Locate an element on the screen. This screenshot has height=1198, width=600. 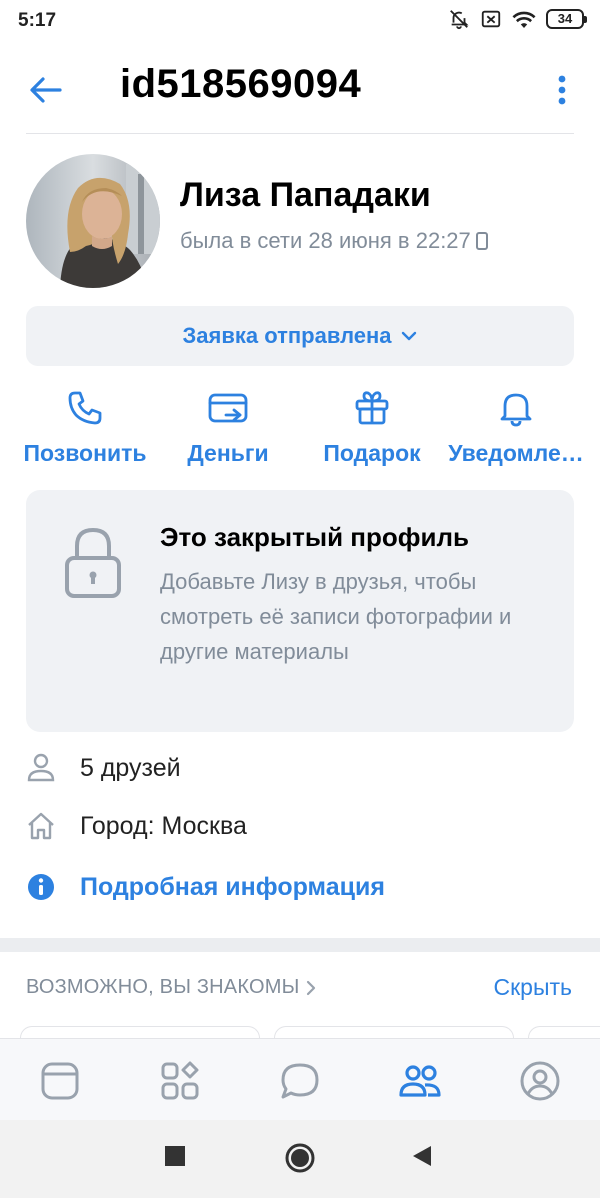
home-button-icon is located at coordinates (300, 1158).